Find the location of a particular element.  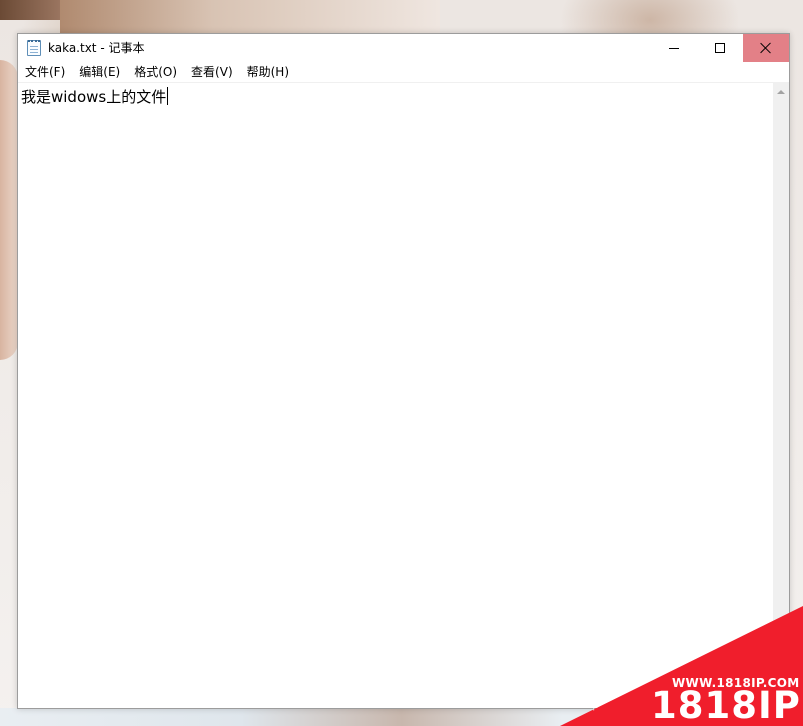

editor-line: 我是widows上的文件 is located at coordinates (95, 97).